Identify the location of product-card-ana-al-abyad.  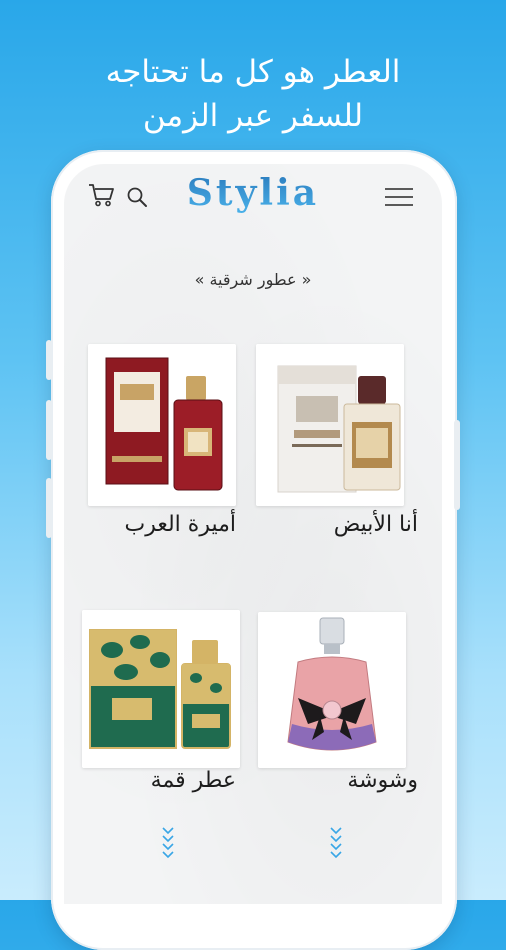
(330, 425).